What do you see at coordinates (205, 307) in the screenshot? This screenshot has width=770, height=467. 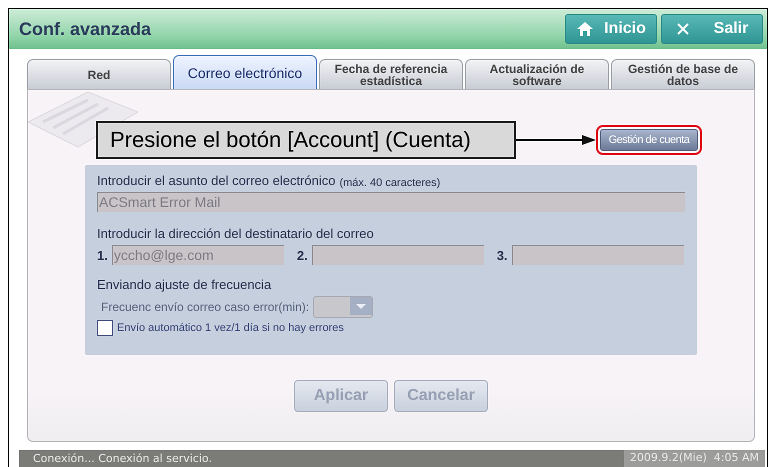 I see `error-frequency-label: Frecuenc envío correo caso error(min):` at bounding box center [205, 307].